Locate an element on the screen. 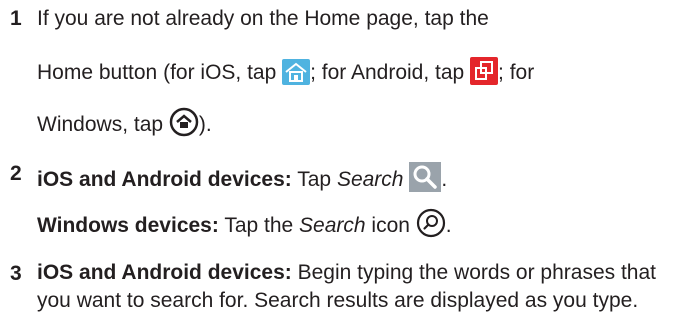  step-1-text-e: ). is located at coordinates (205, 124).